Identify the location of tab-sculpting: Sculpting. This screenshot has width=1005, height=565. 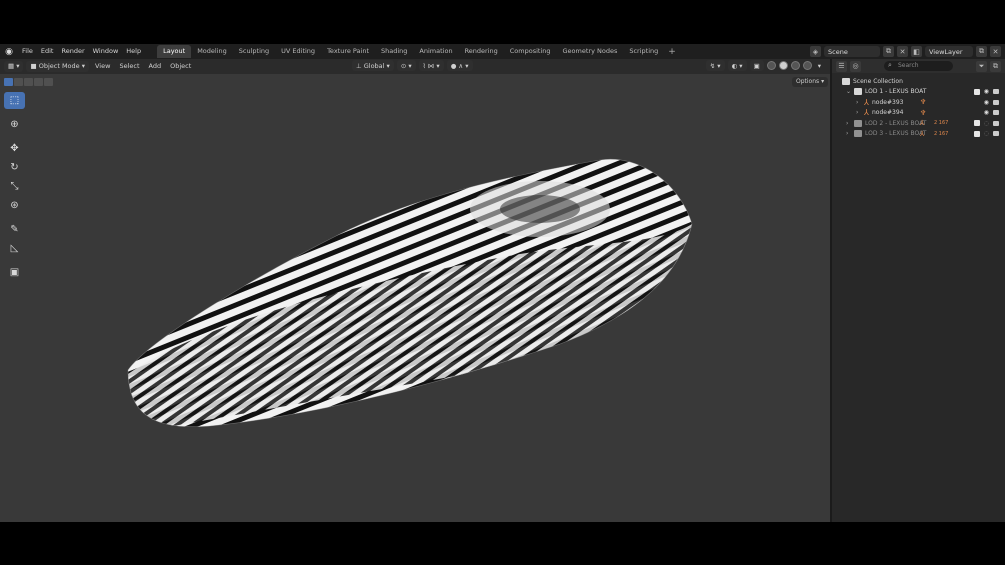
(254, 51).